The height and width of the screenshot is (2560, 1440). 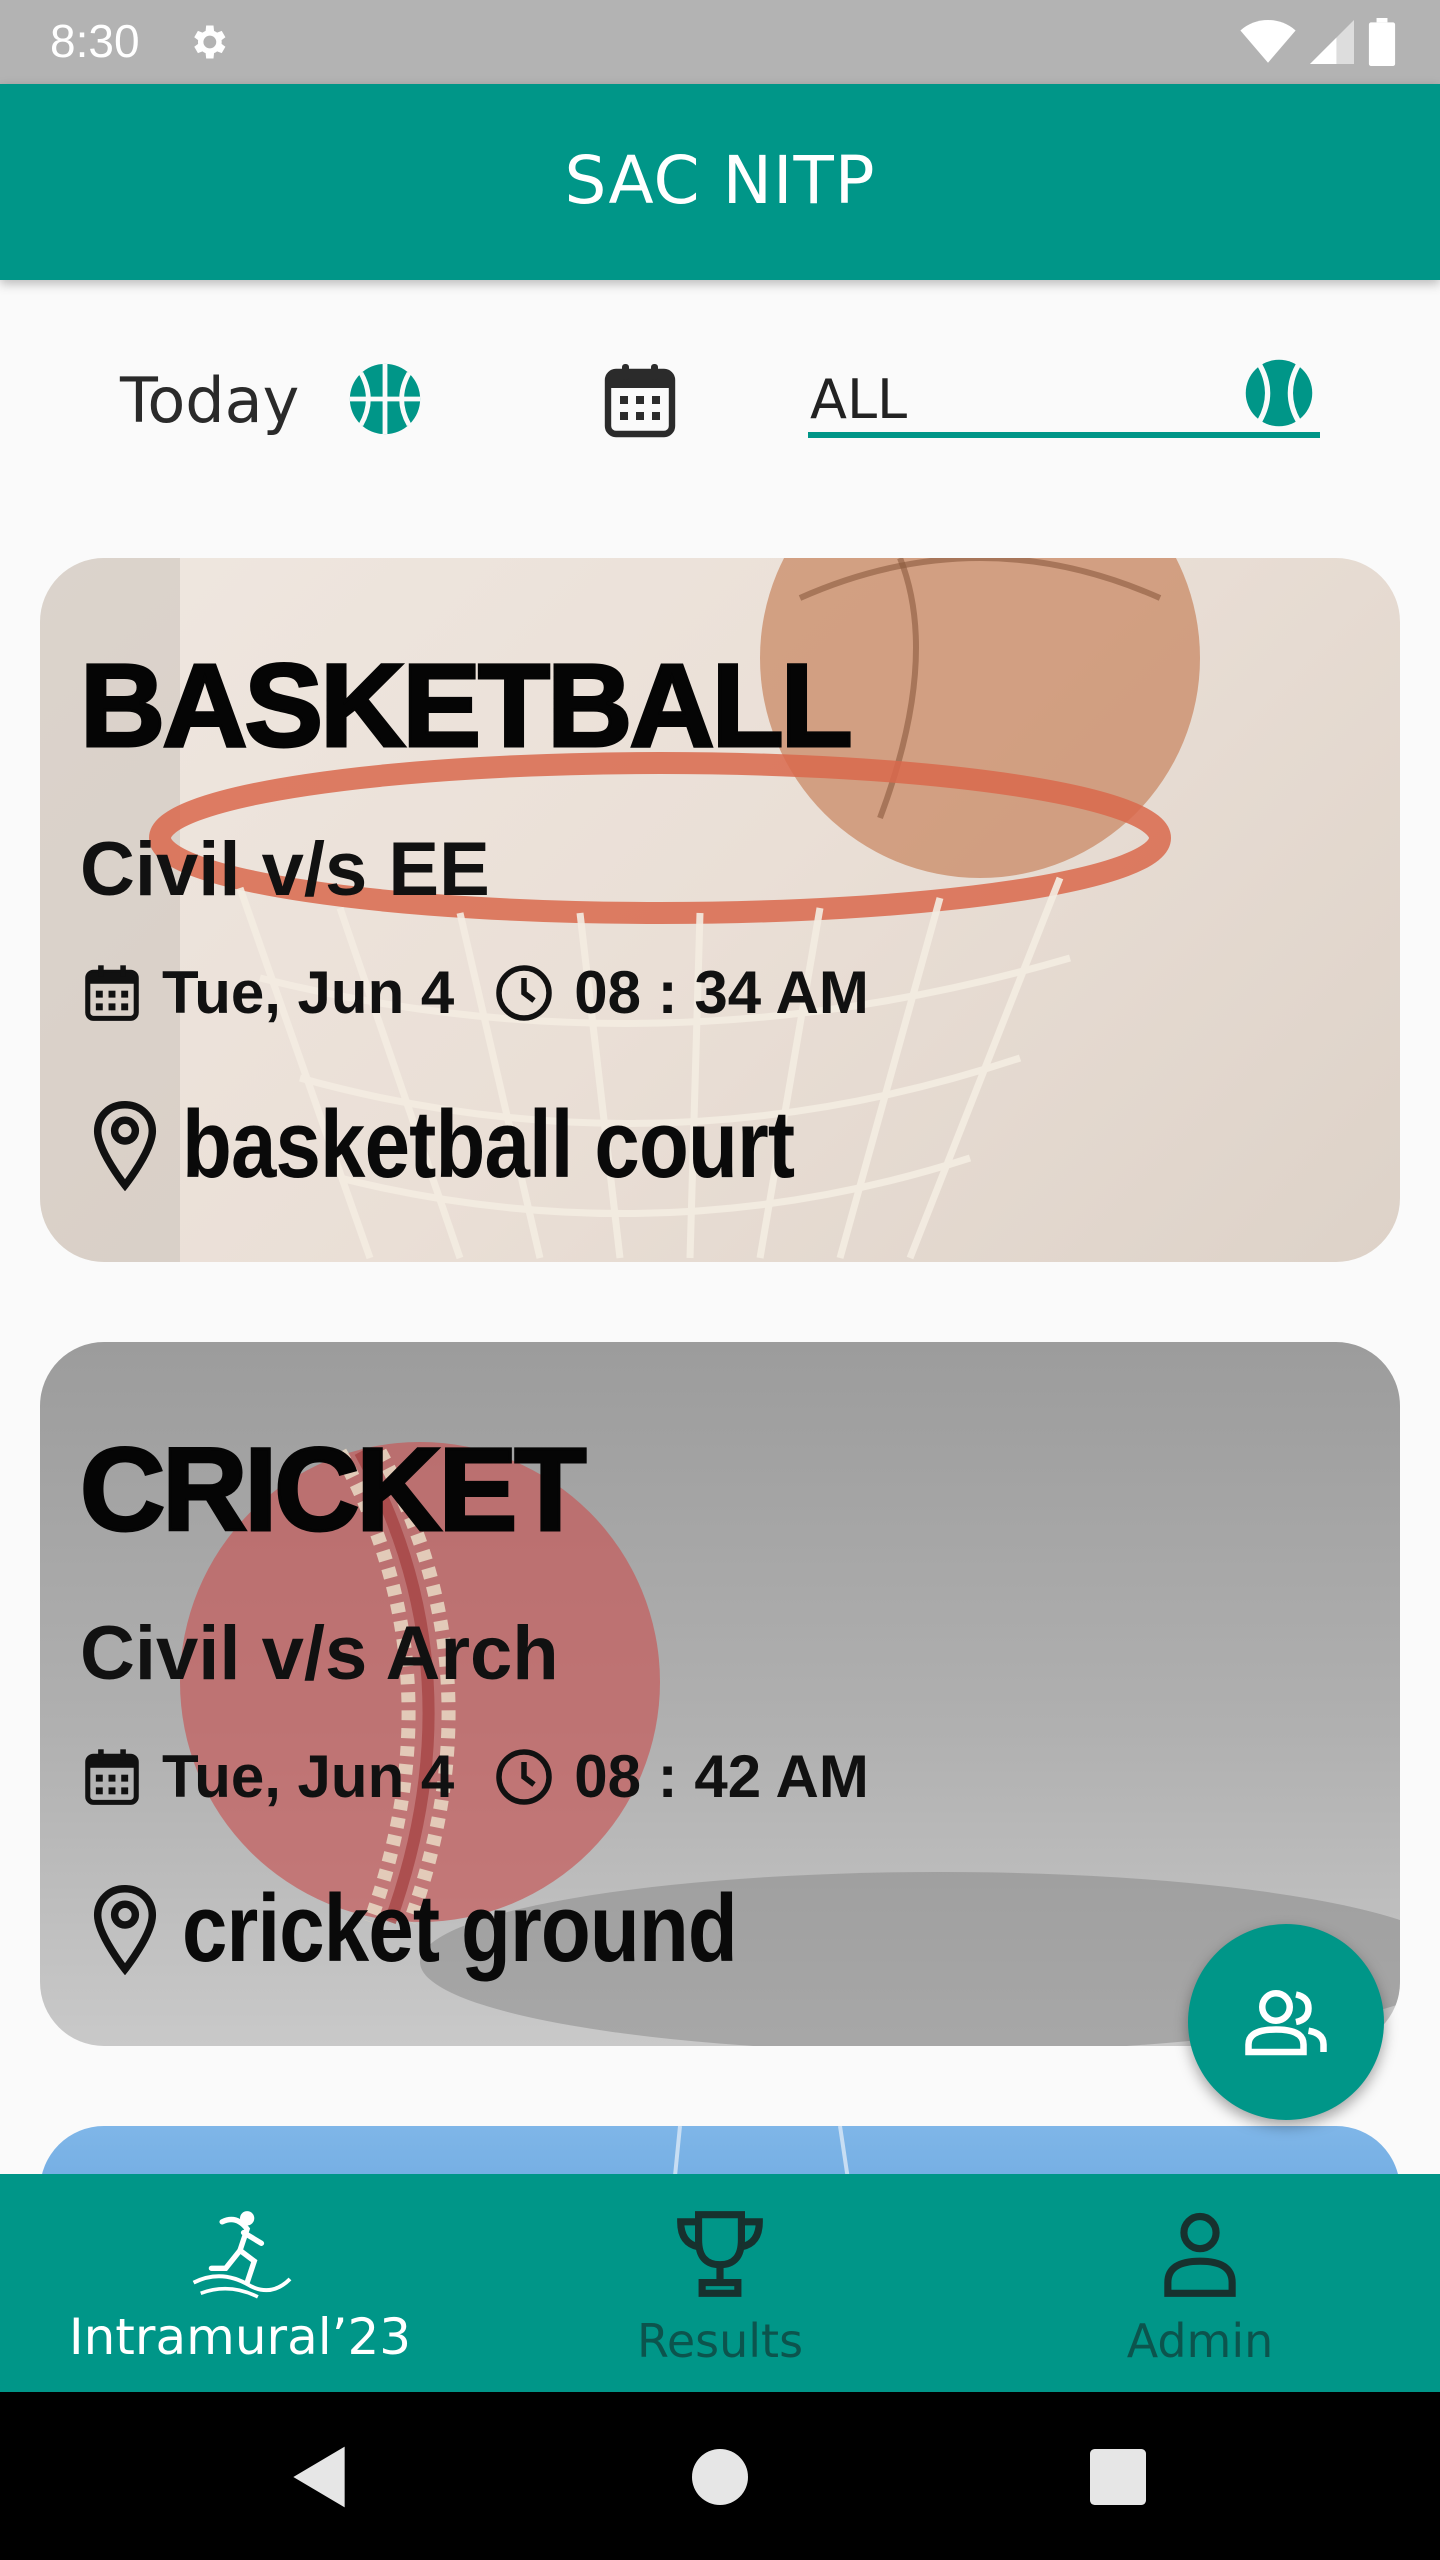 I want to click on bottom-navigation: Intramural’23 Results Admin, so click(x=720, y=2283).